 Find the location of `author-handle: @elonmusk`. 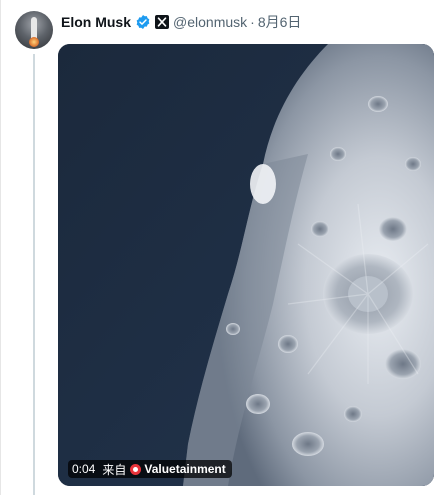

author-handle: @elonmusk is located at coordinates (210, 22).